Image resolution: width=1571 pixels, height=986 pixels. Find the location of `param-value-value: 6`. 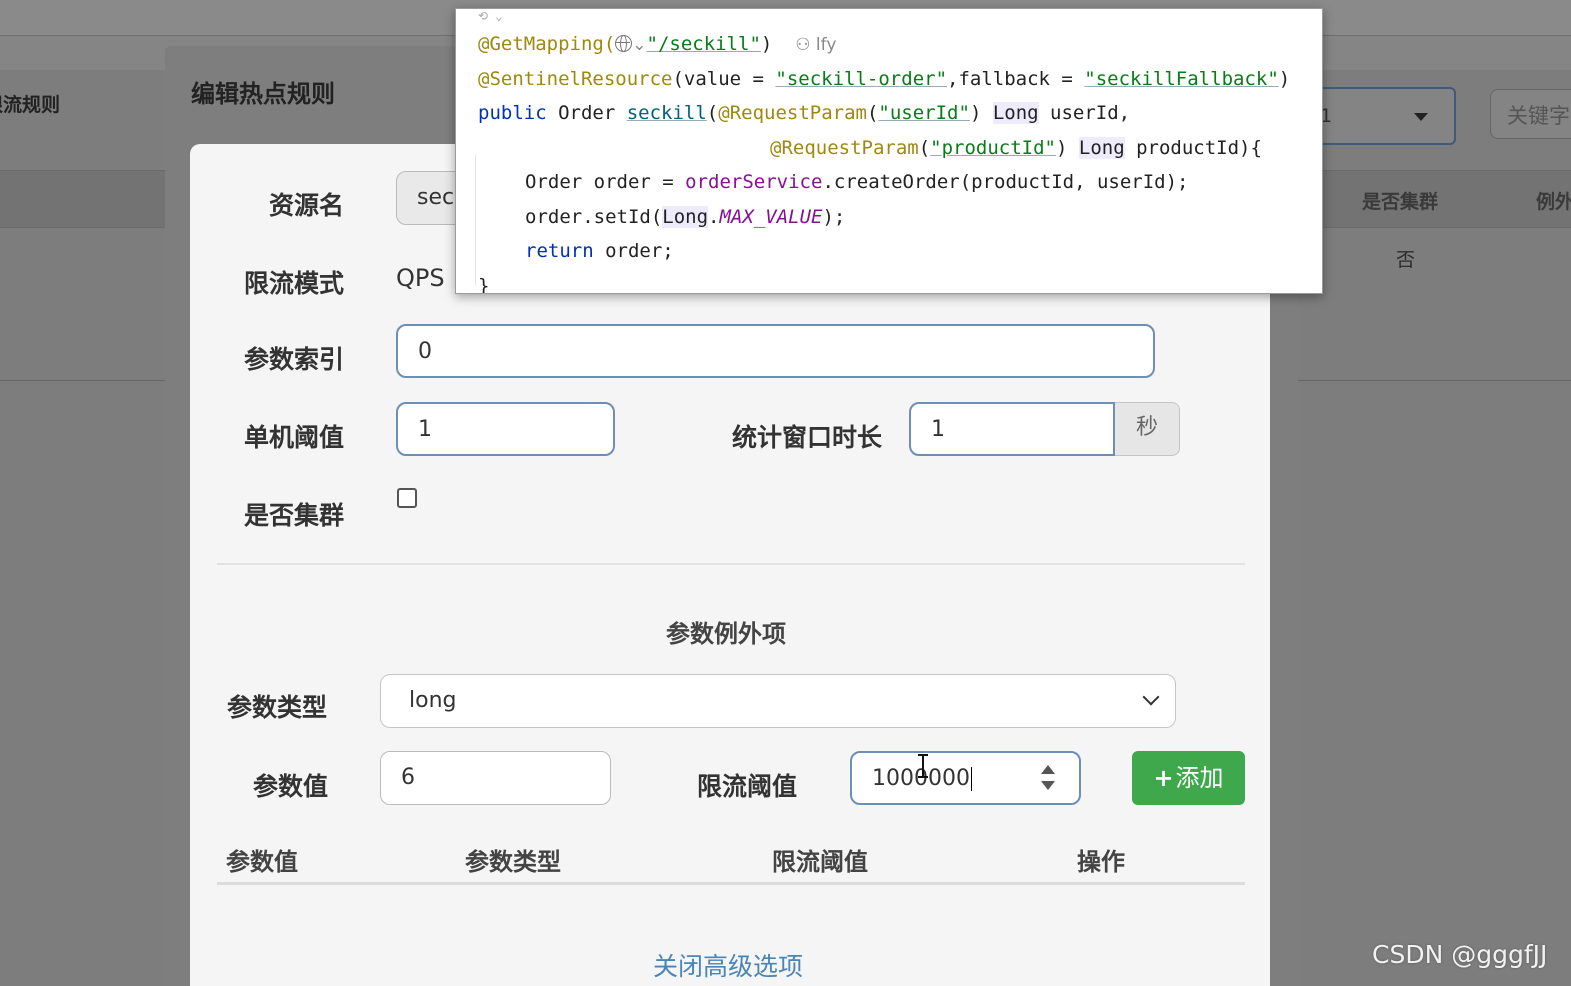

param-value-value: 6 is located at coordinates (408, 777).